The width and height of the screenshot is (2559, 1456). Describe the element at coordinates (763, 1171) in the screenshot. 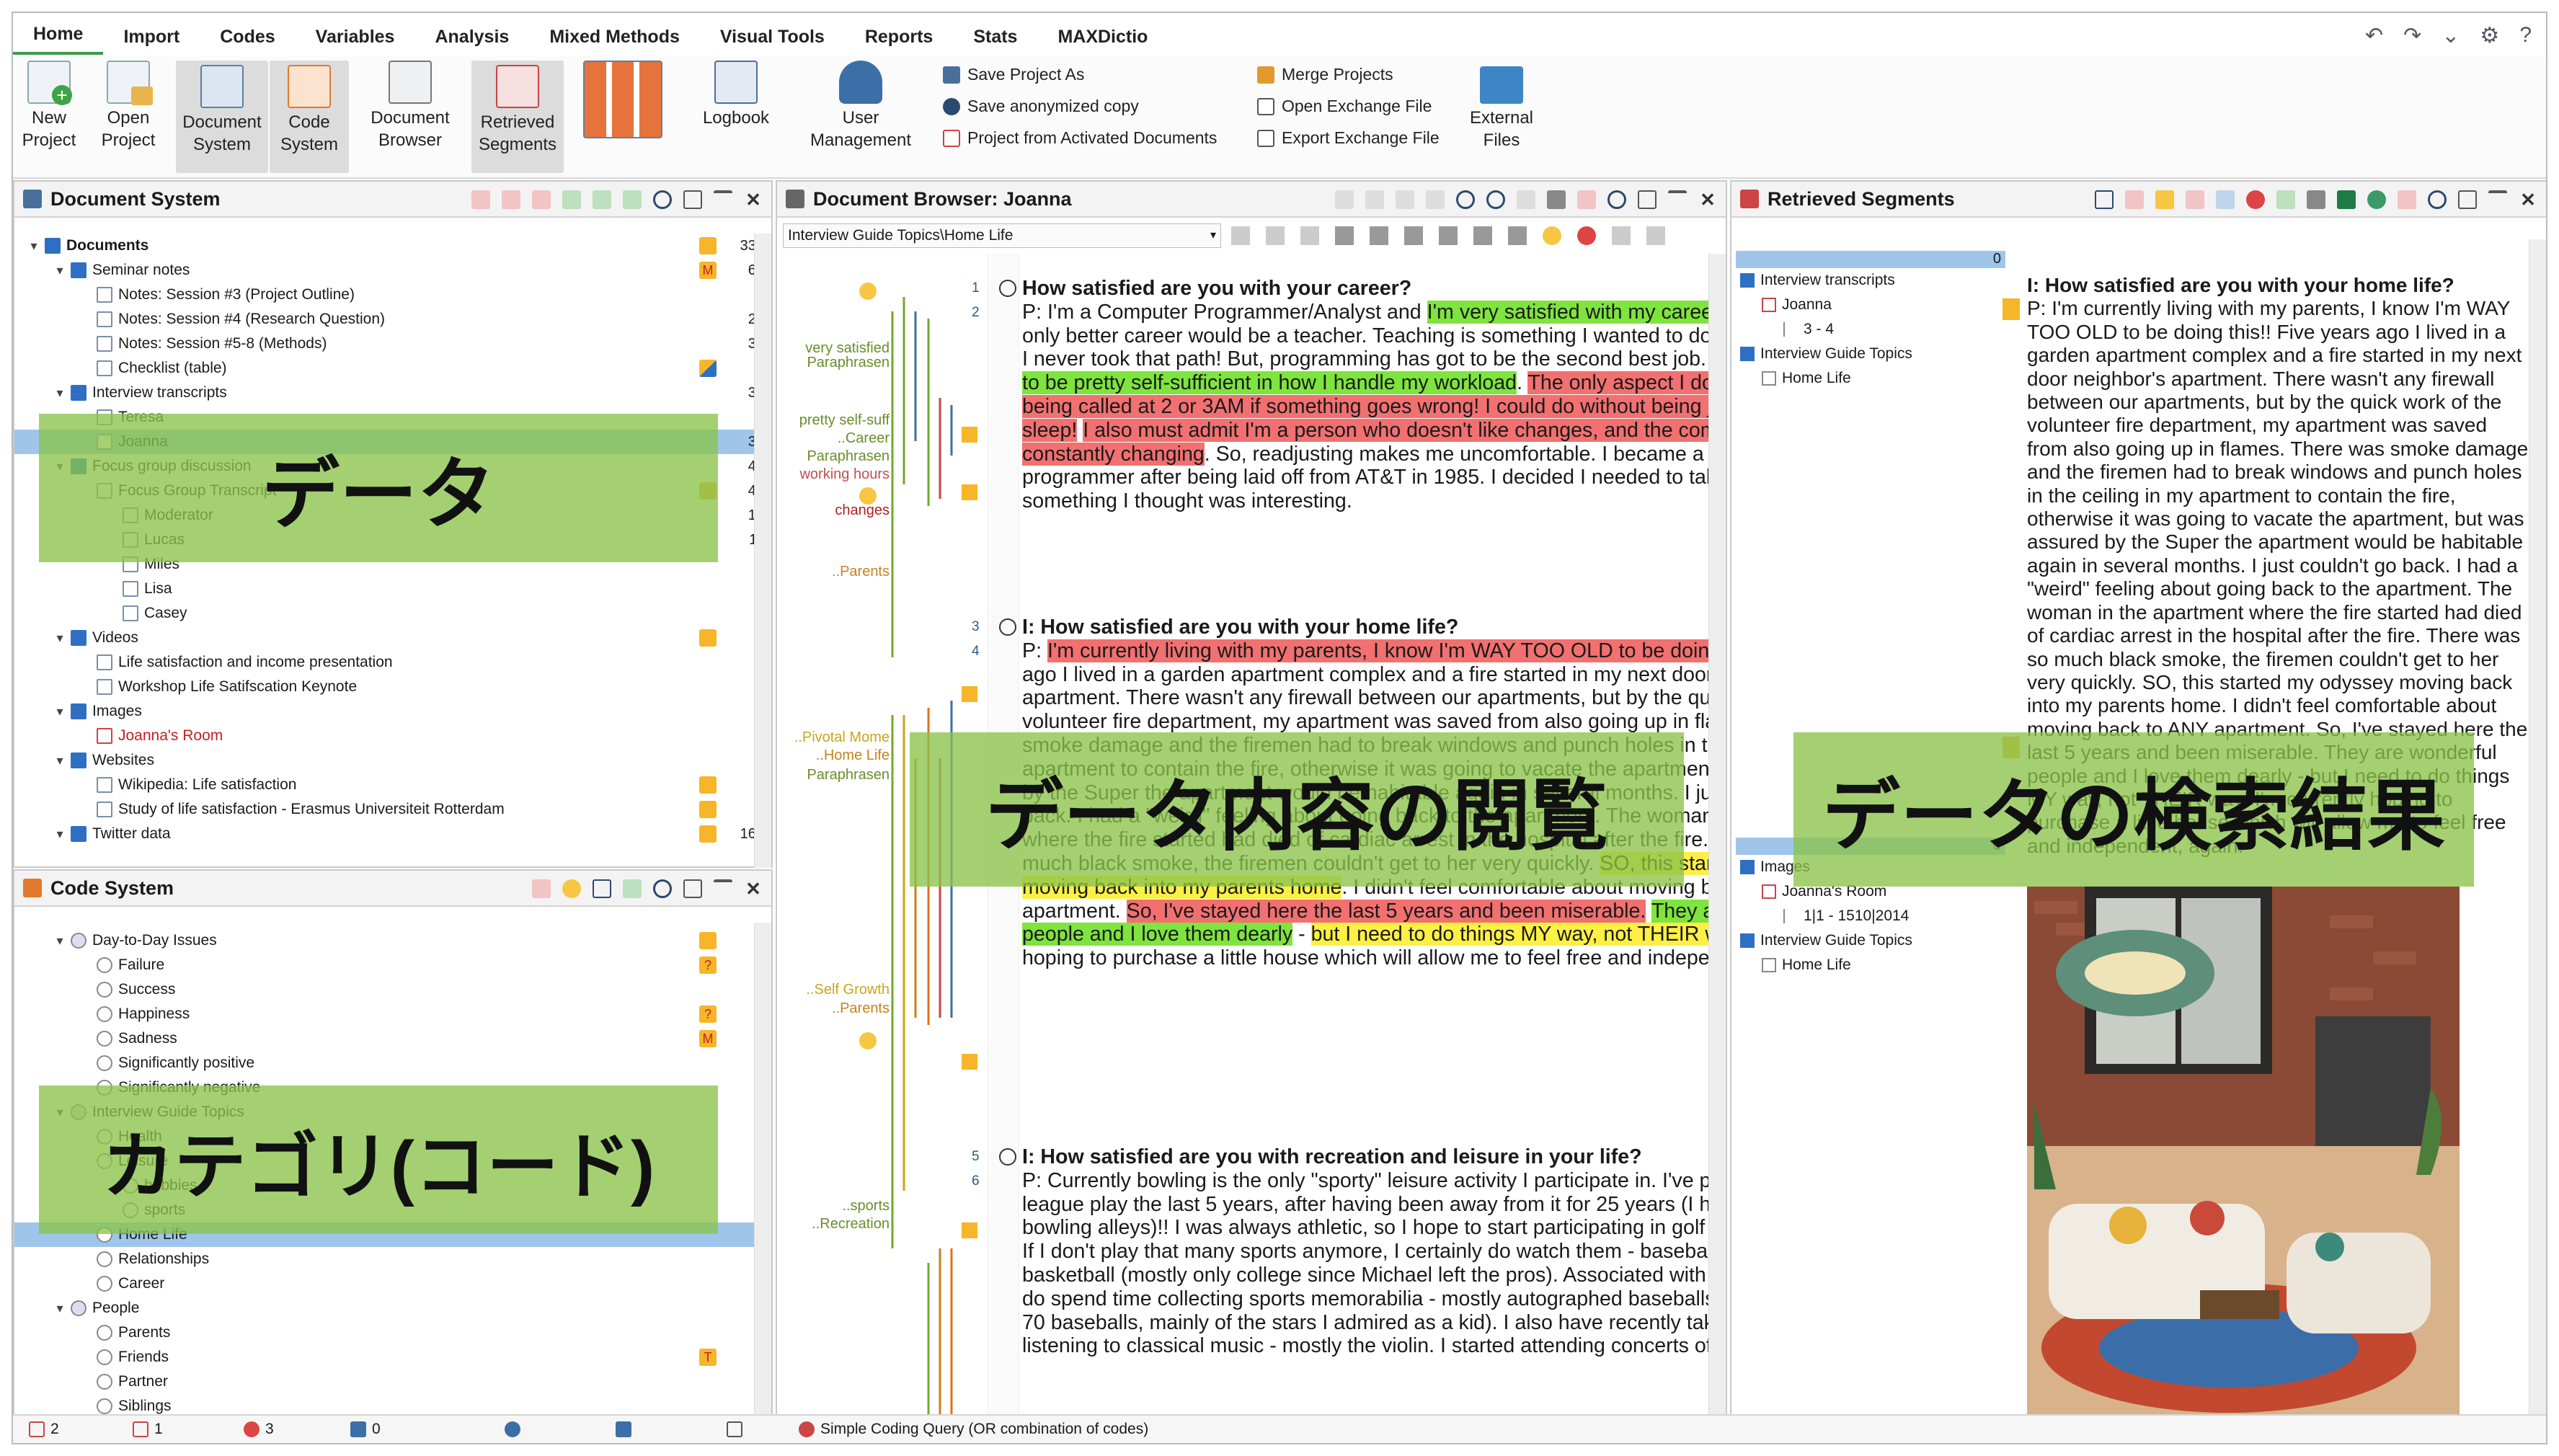

I see `code-scrollbar` at that location.